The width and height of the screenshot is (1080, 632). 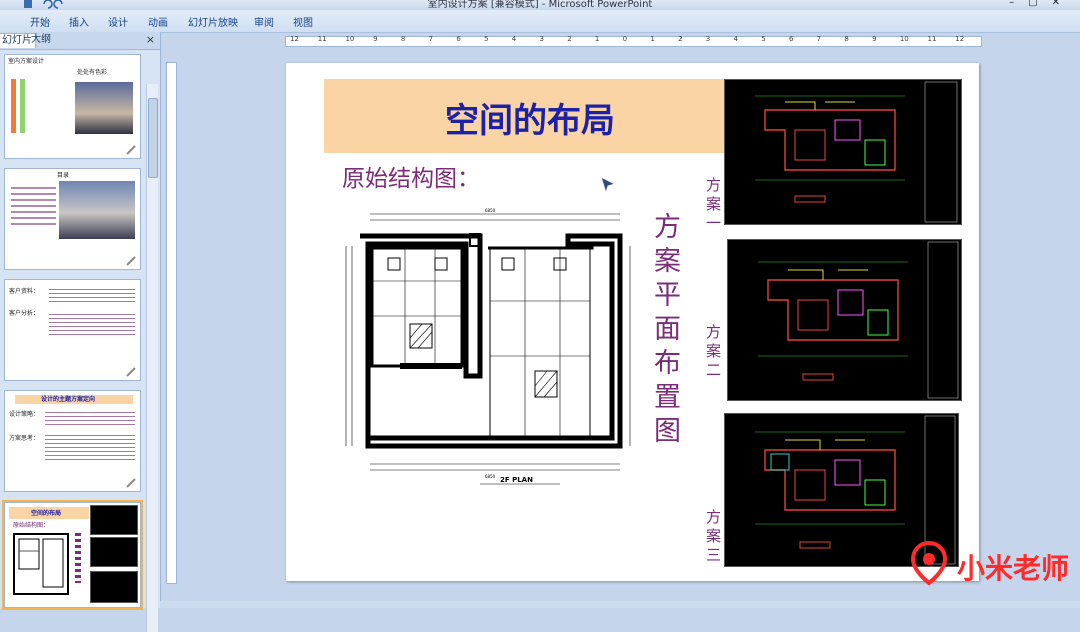 I want to click on thumb-bar-green, so click(x=22, y=106).